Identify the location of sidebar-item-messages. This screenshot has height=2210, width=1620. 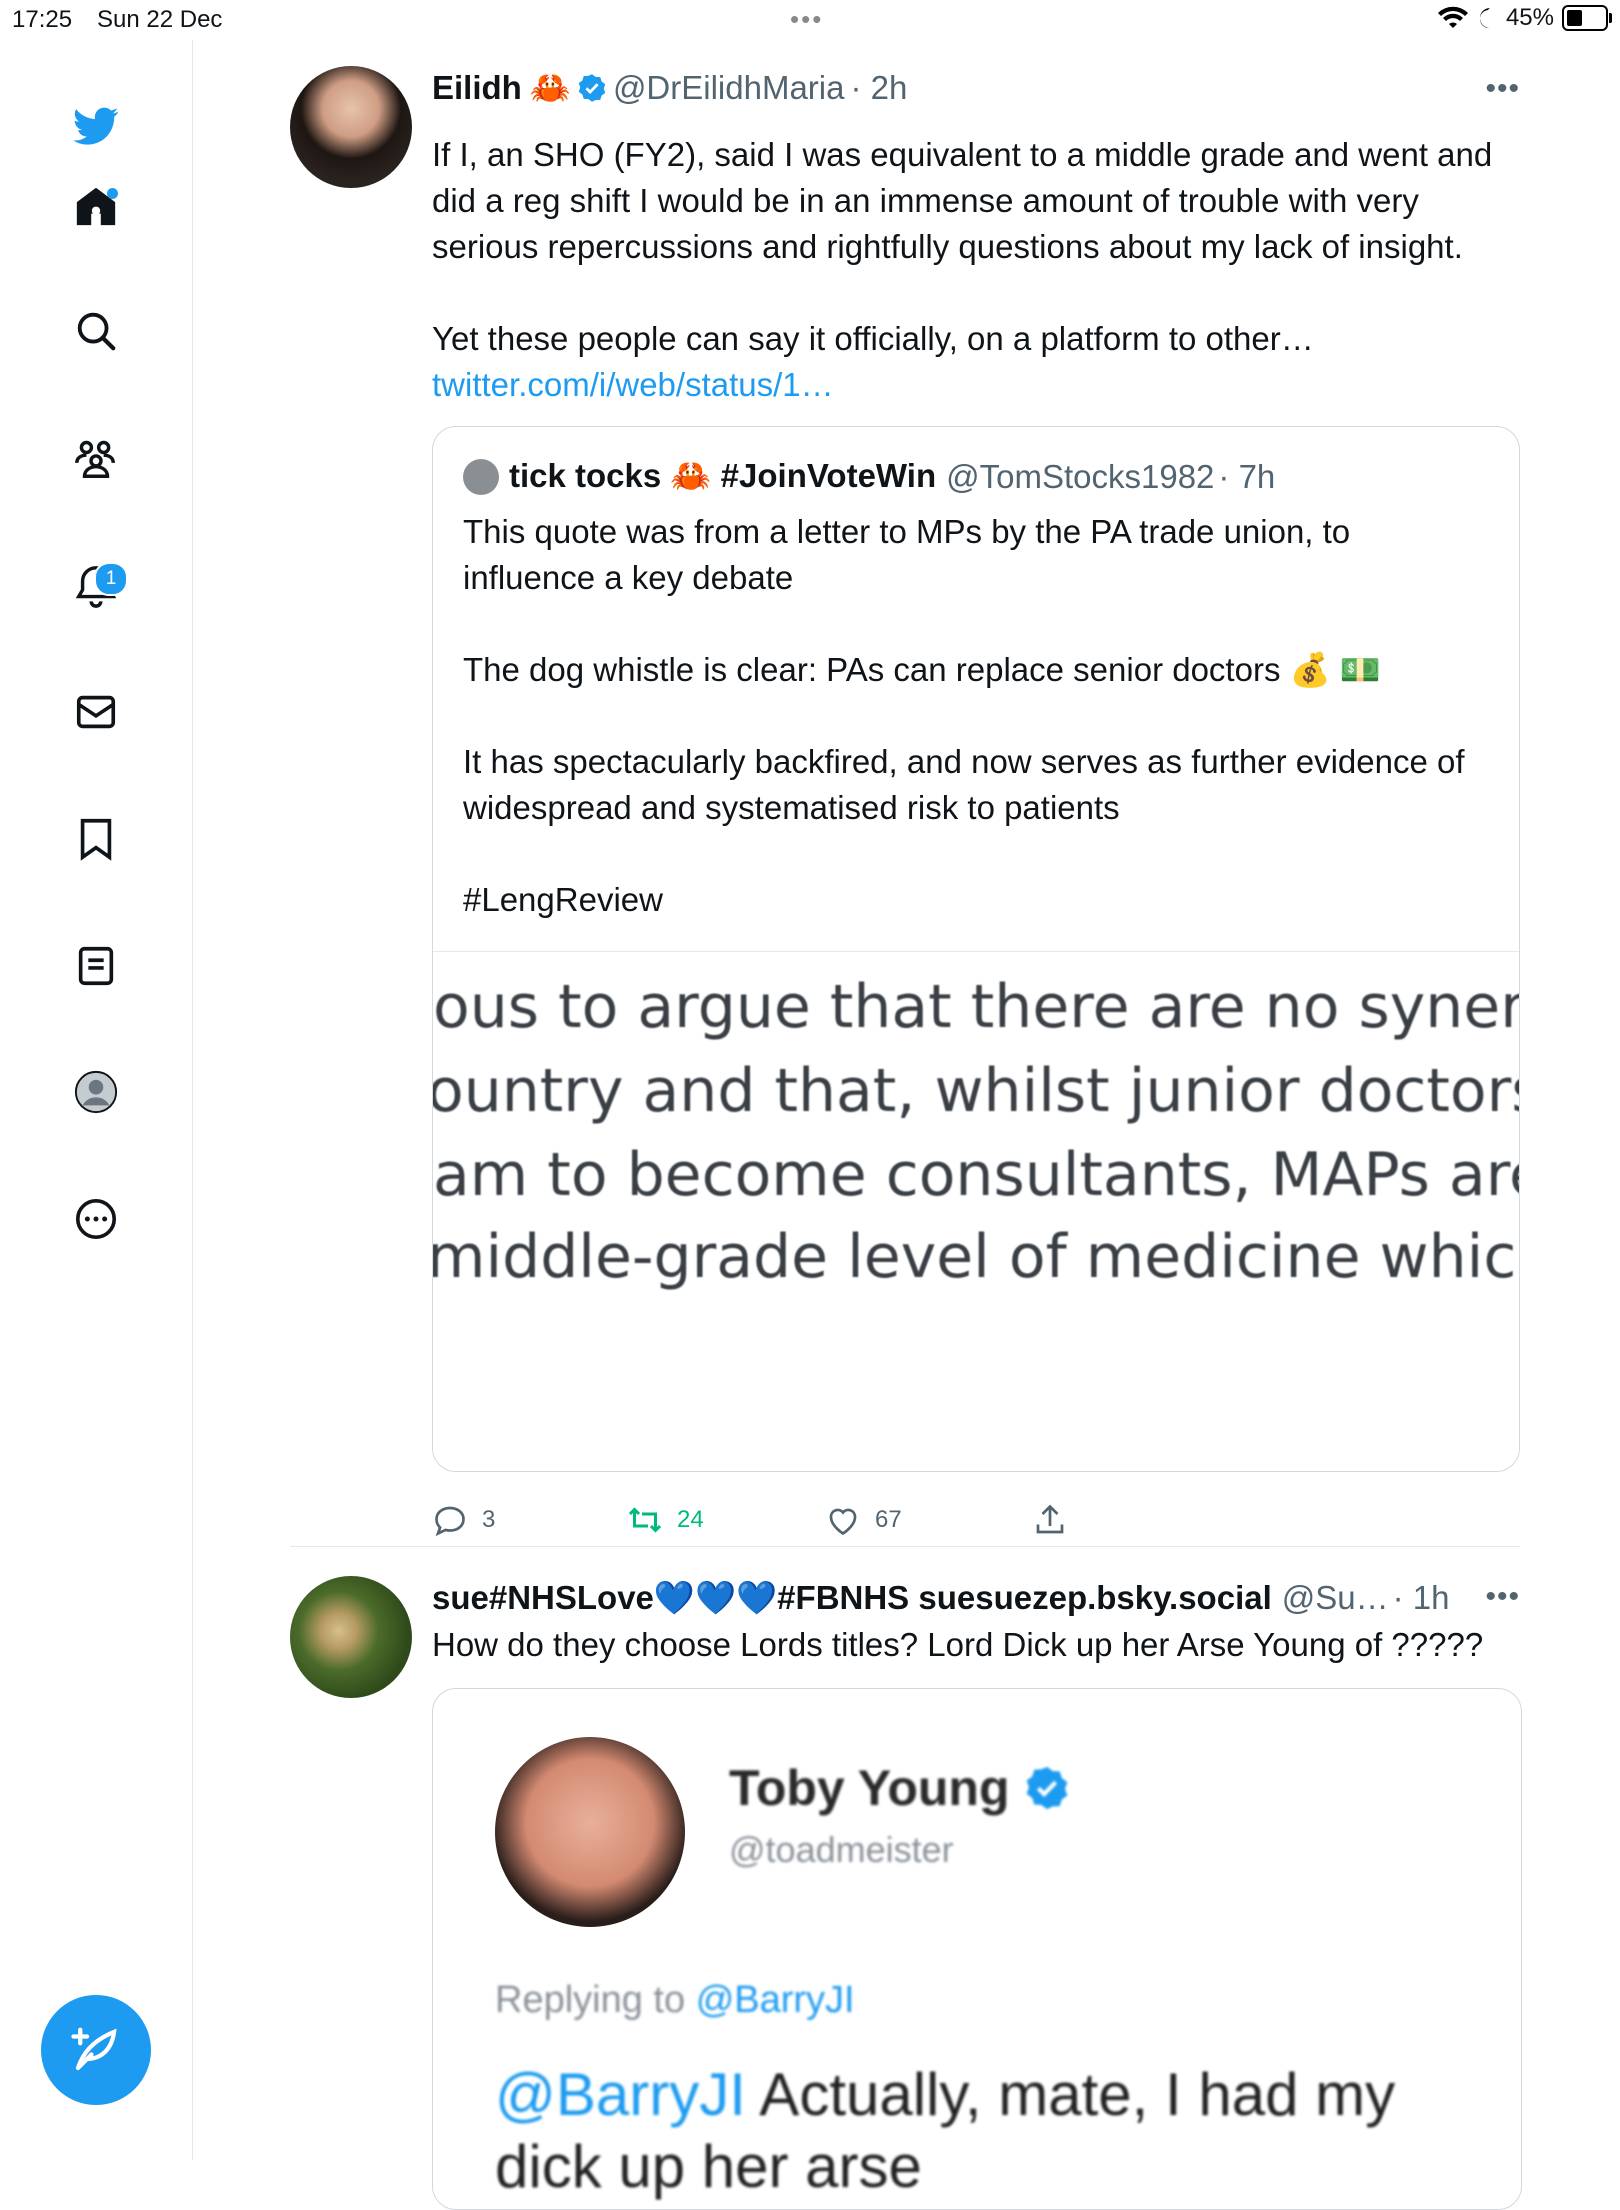
(96, 712).